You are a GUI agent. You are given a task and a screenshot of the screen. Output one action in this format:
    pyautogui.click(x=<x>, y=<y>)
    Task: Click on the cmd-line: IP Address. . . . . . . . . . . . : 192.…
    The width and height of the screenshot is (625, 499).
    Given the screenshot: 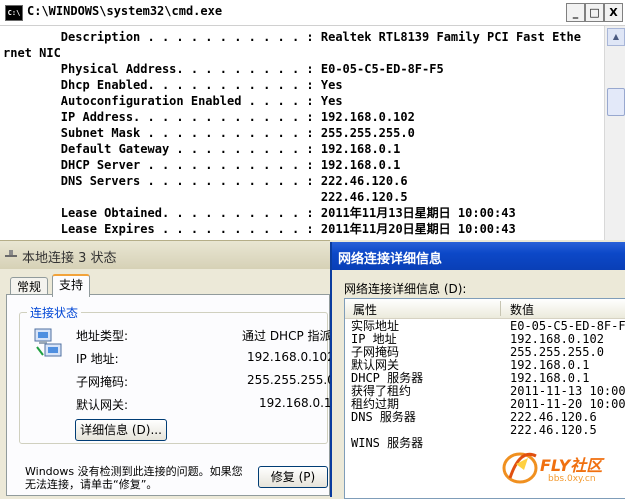 What is the action you would take?
    pyautogui.click(x=209, y=117)
    